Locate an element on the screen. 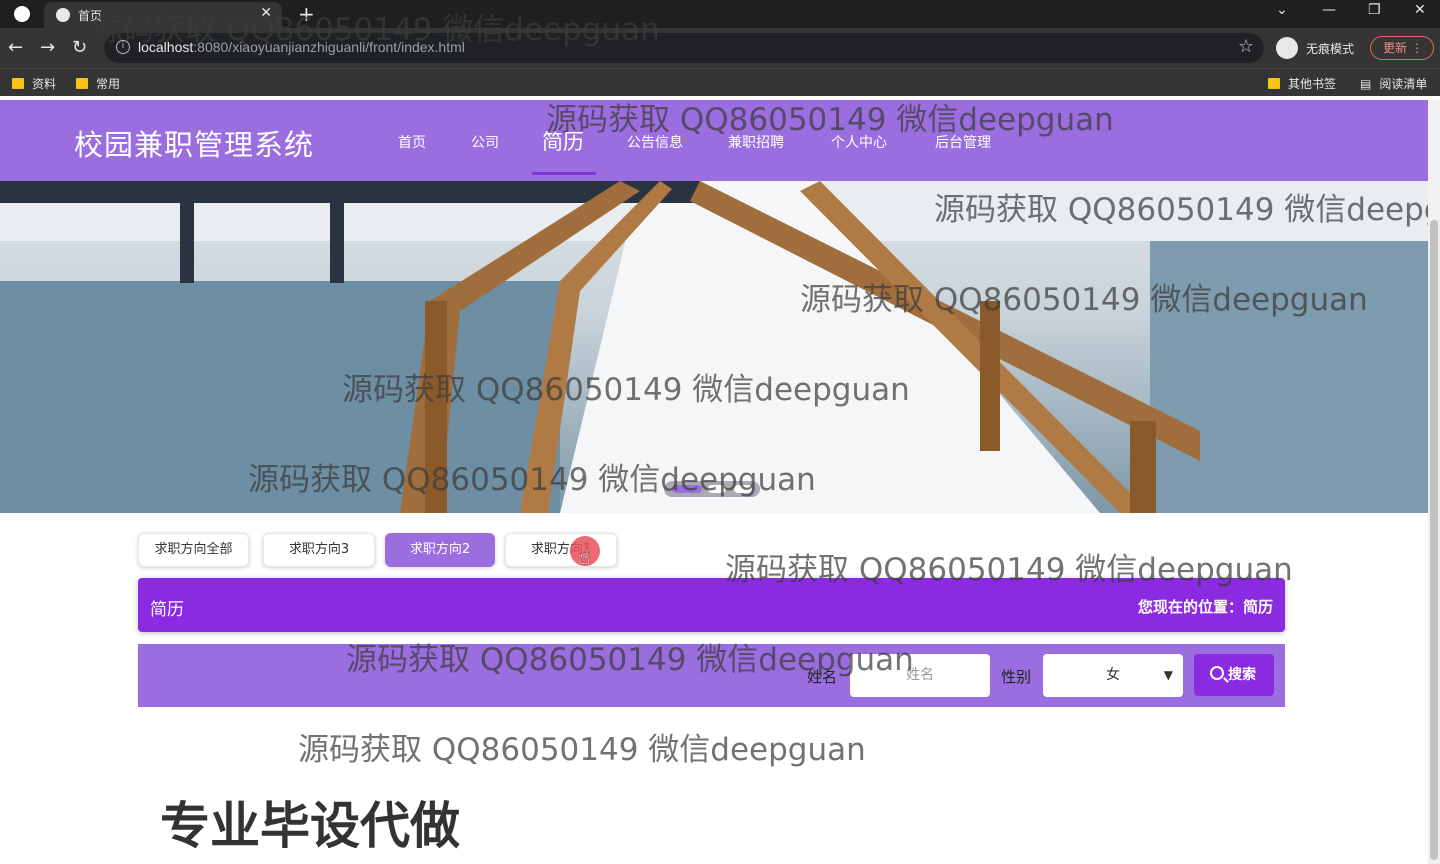  filter-direction-3: 求职方向3 is located at coordinates (319, 550).